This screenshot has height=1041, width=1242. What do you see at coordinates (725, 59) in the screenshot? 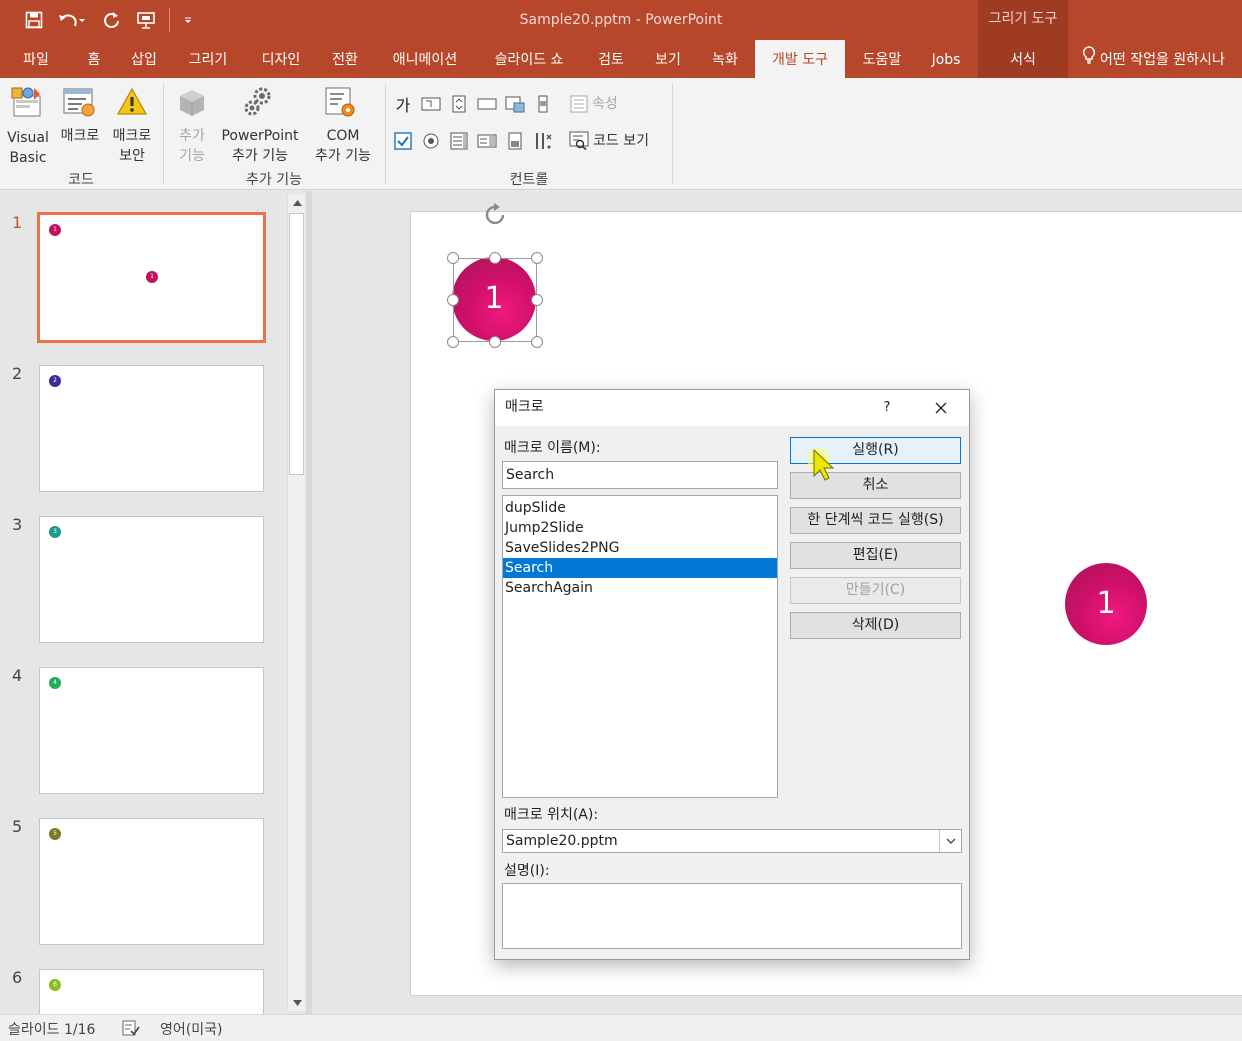
I see `tab-recording: 녹화` at bounding box center [725, 59].